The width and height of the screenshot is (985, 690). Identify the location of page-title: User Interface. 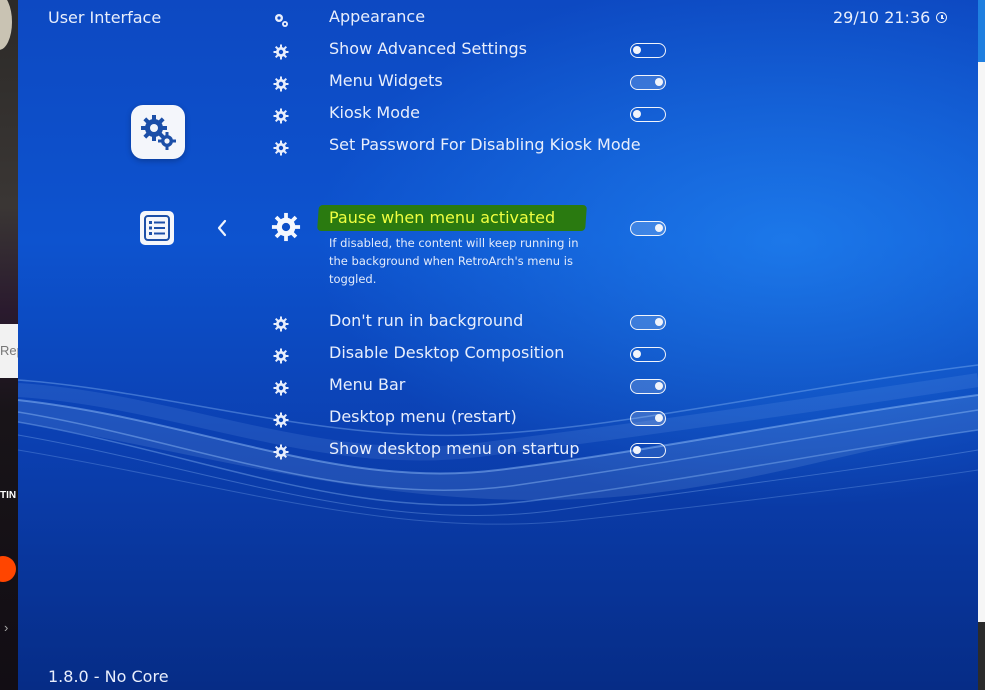
(105, 17).